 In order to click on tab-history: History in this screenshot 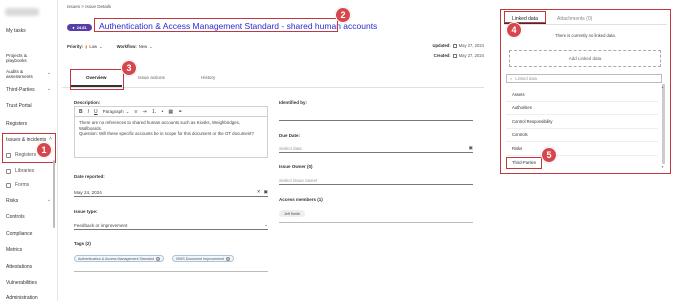, I will do `click(208, 77)`.